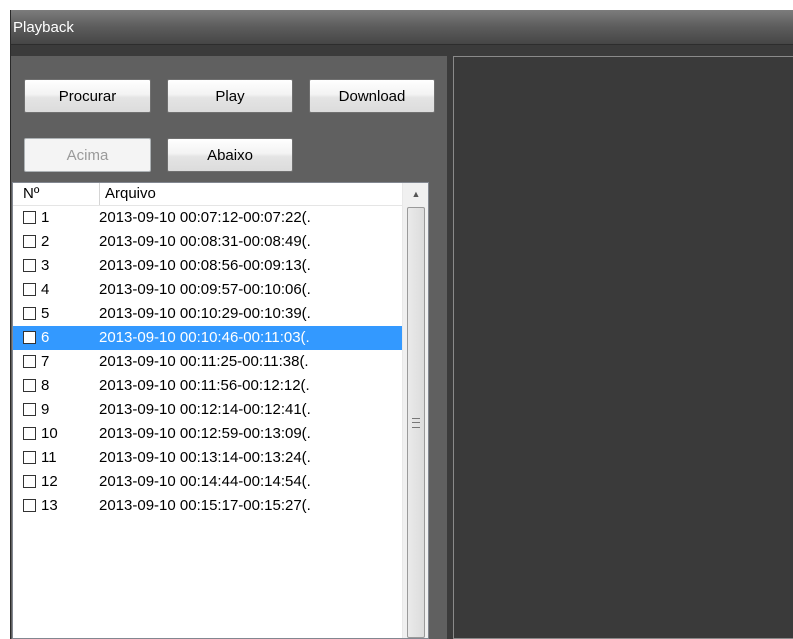  Describe the element at coordinates (402, 27) in the screenshot. I see `title-bar: Playback` at that location.